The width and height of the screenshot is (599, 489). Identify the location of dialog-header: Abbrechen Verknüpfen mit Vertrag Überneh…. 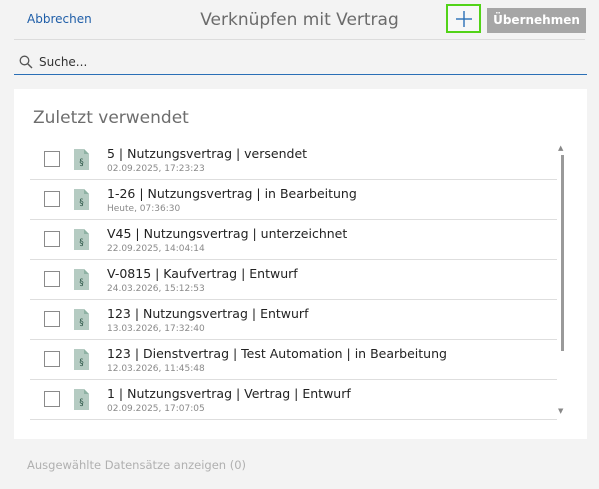
(299, 20).